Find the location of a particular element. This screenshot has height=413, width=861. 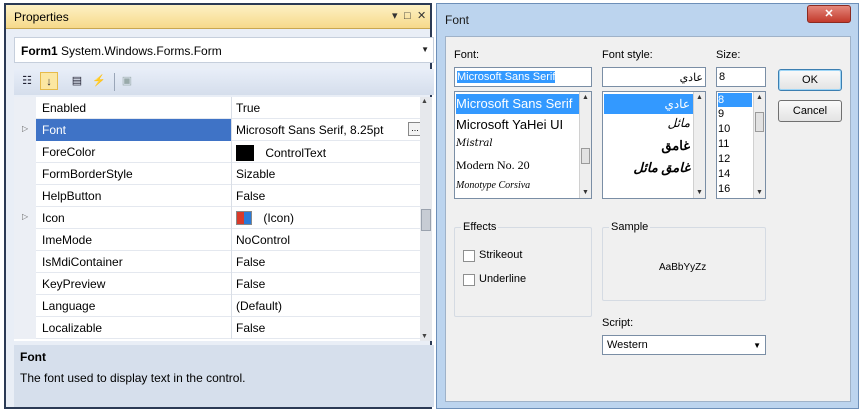

size-item: 11 is located at coordinates (723, 144).